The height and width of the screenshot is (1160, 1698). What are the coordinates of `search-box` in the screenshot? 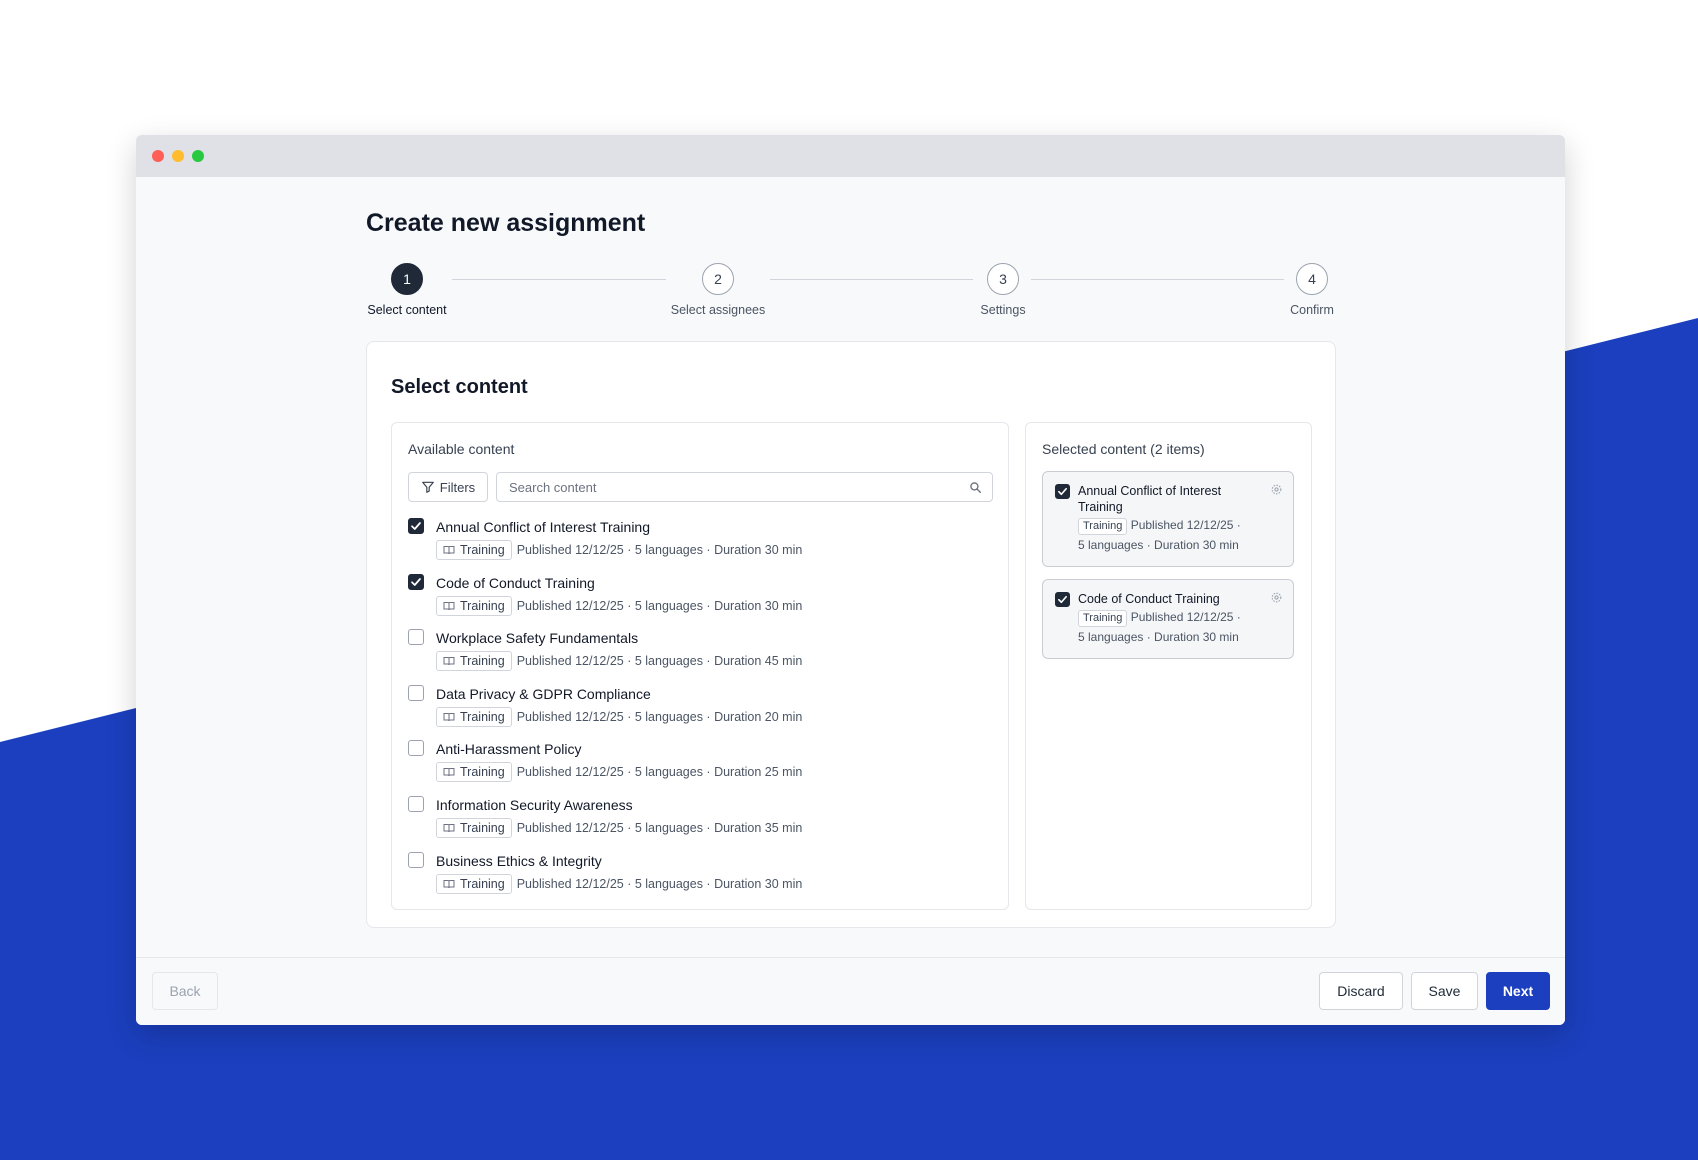 It's located at (744, 487).